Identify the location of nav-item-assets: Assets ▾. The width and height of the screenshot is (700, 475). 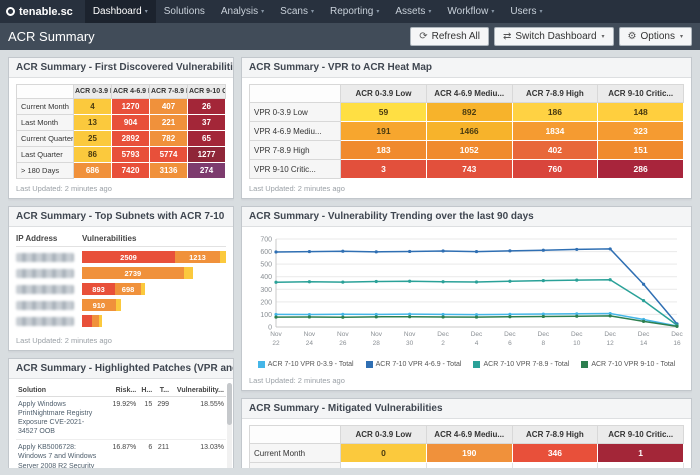
(413, 11).